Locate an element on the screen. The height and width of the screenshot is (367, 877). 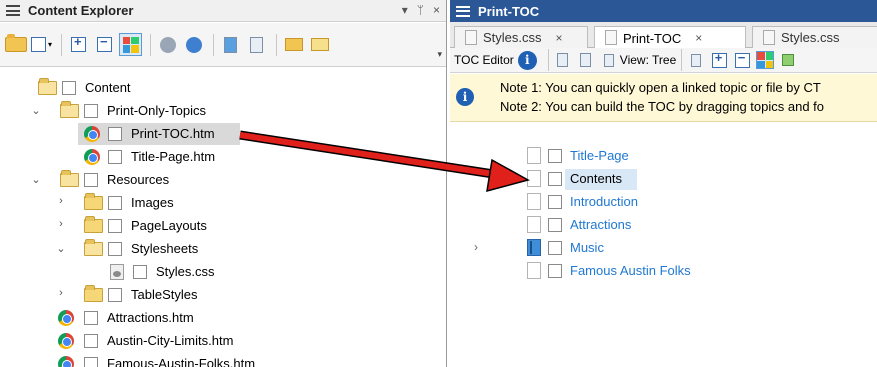
css-file-icon is located at coordinates (769, 37).